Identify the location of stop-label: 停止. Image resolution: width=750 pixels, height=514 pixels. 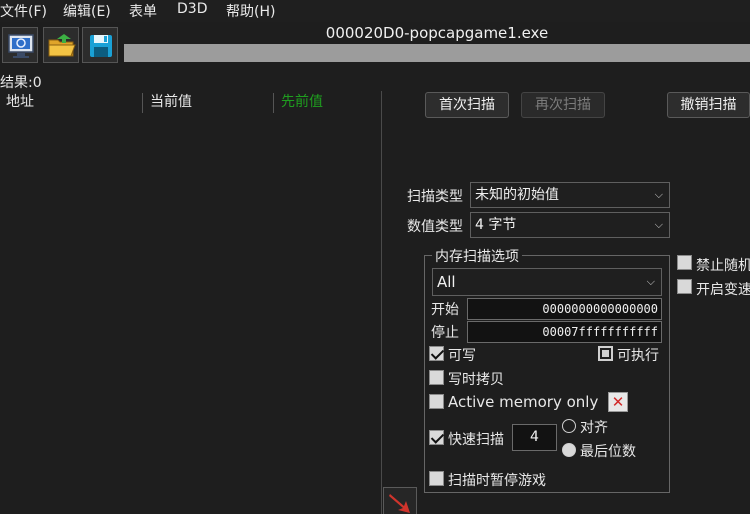
(445, 333).